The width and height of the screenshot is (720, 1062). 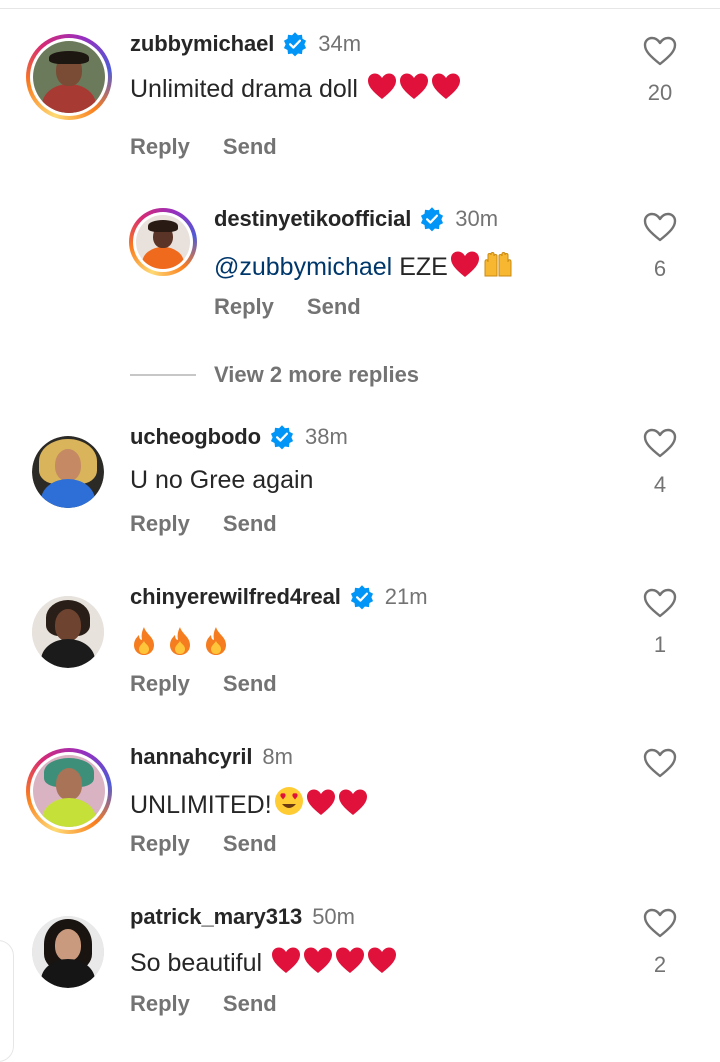 What do you see at coordinates (216, 917) in the screenshot?
I see `comment-username: patrick_mary313` at bounding box center [216, 917].